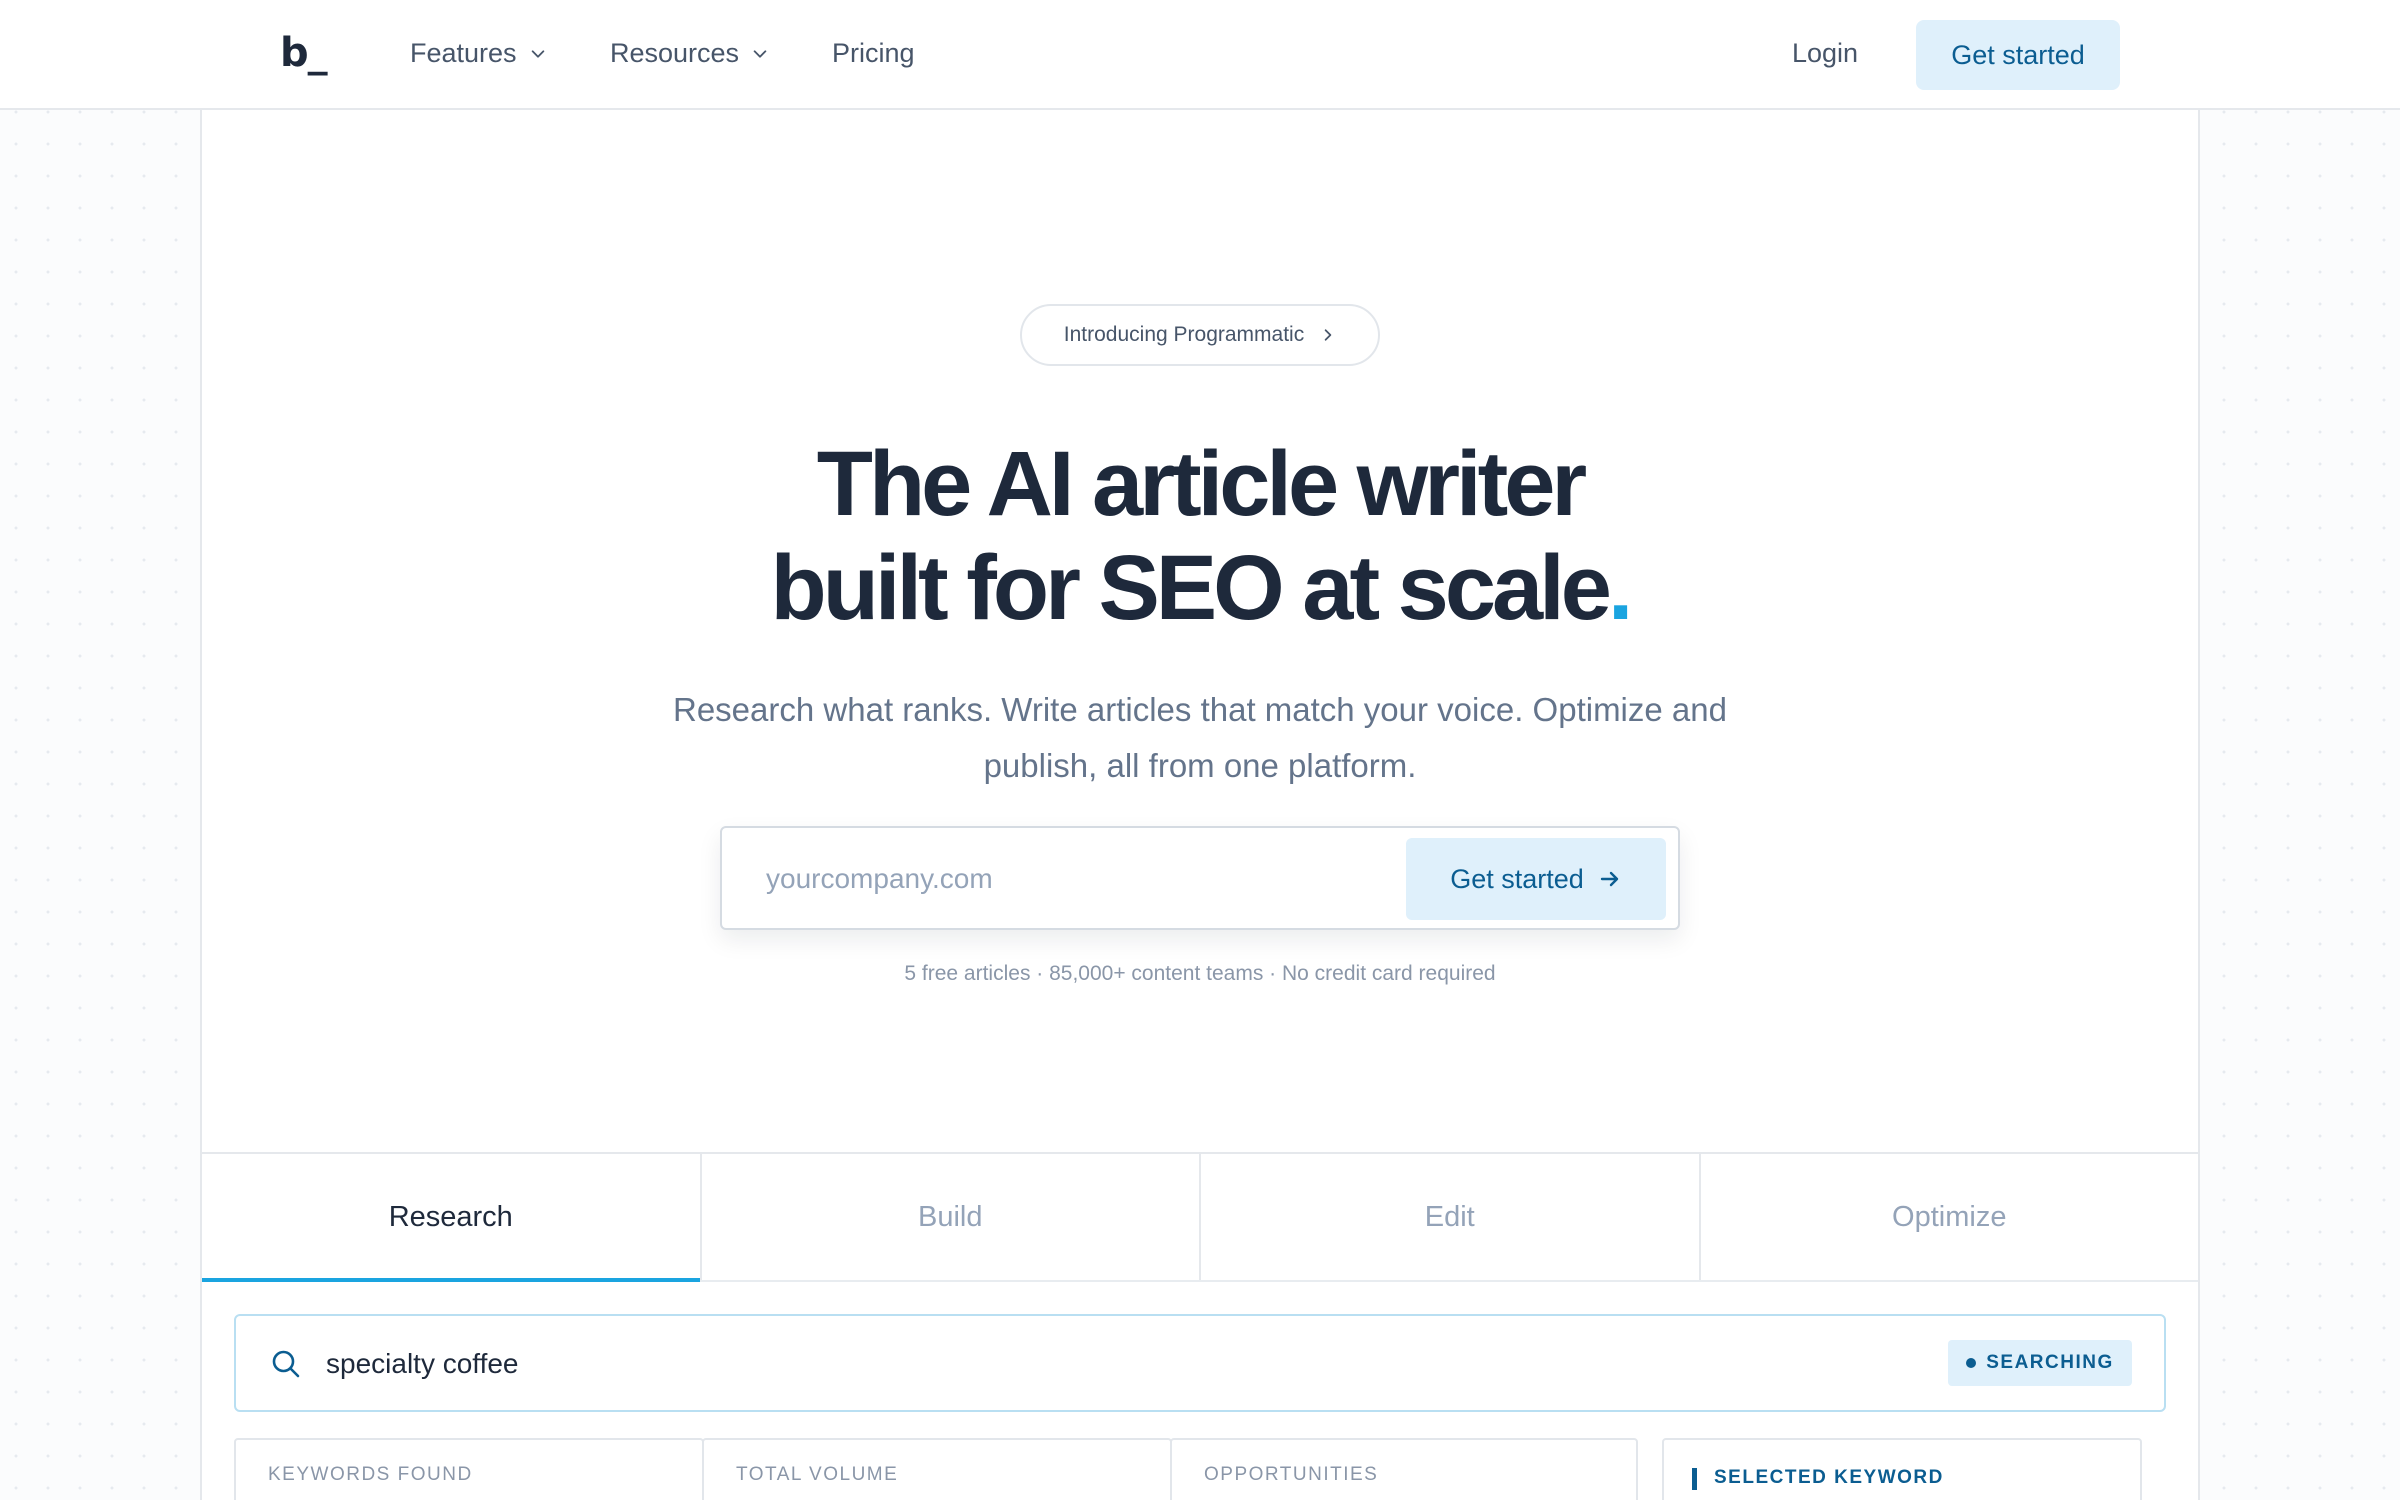 This screenshot has height=1500, width=2400. What do you see at coordinates (1829, 1477) in the screenshot?
I see `selected-keyword-label: SELECTED KEYWORD` at bounding box center [1829, 1477].